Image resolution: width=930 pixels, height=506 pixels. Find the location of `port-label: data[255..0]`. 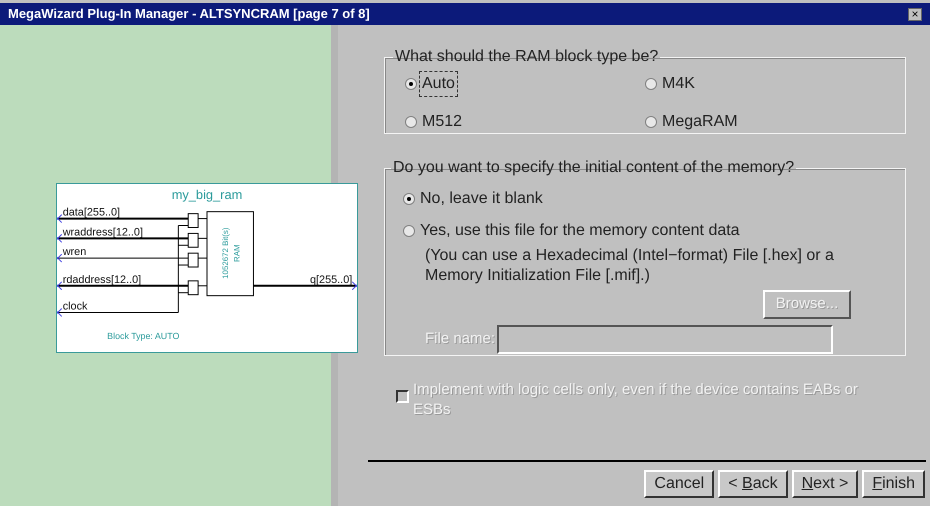

port-label: data[255..0] is located at coordinates (91, 212).